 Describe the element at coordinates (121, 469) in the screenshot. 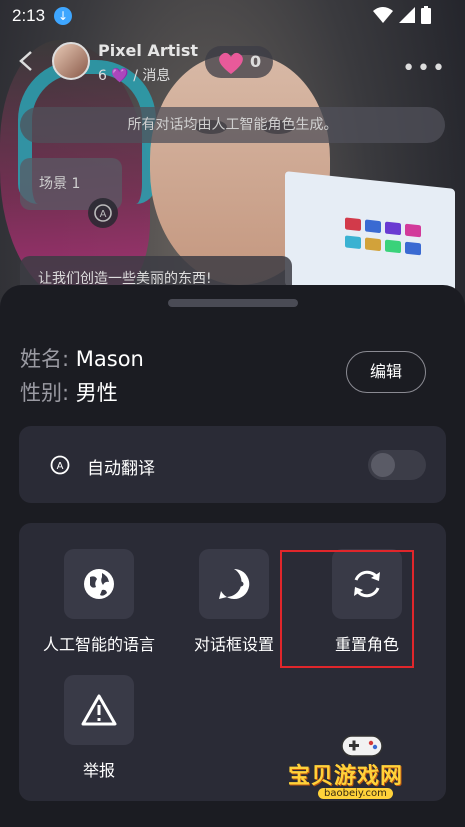

I see `auto-translate-label: 自动翻译` at that location.